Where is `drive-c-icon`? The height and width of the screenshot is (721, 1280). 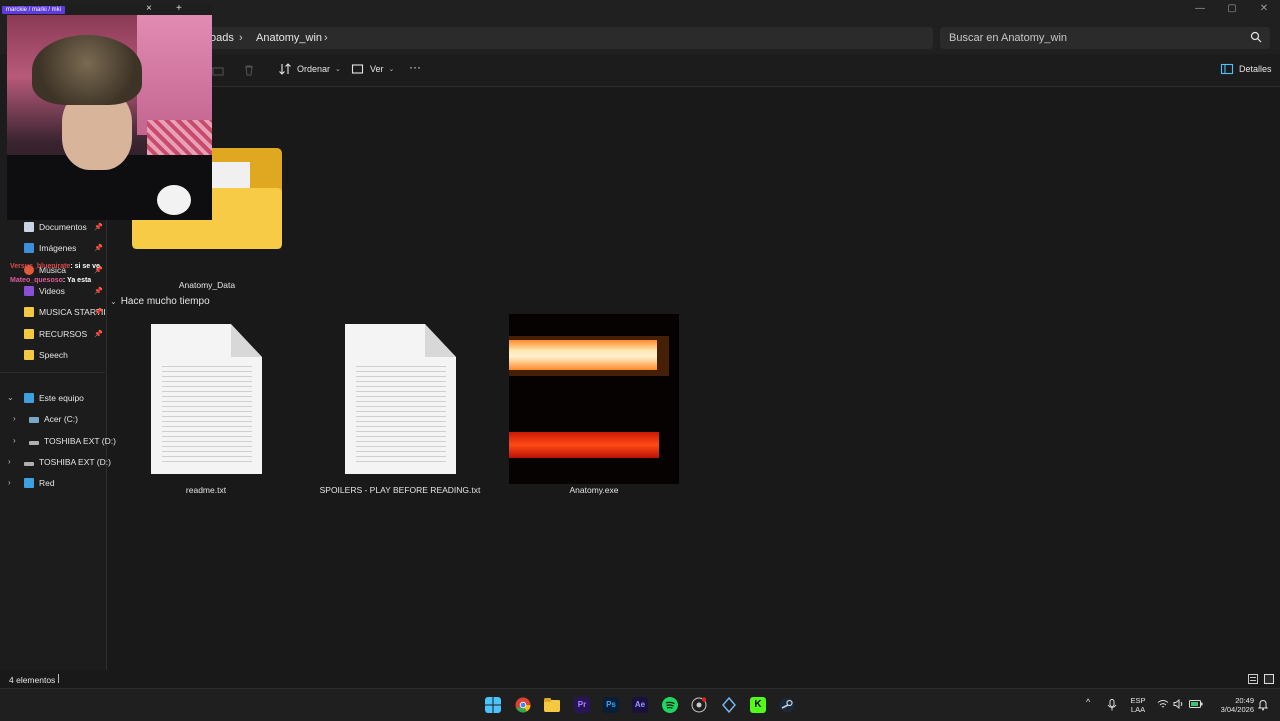 drive-c-icon is located at coordinates (34, 420).